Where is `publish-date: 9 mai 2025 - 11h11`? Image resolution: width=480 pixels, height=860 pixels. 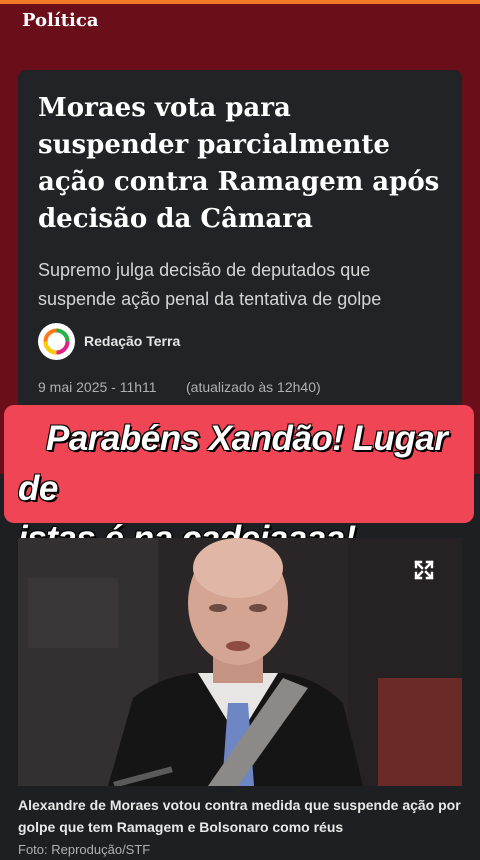 publish-date: 9 mai 2025 - 11h11 is located at coordinates (97, 387).